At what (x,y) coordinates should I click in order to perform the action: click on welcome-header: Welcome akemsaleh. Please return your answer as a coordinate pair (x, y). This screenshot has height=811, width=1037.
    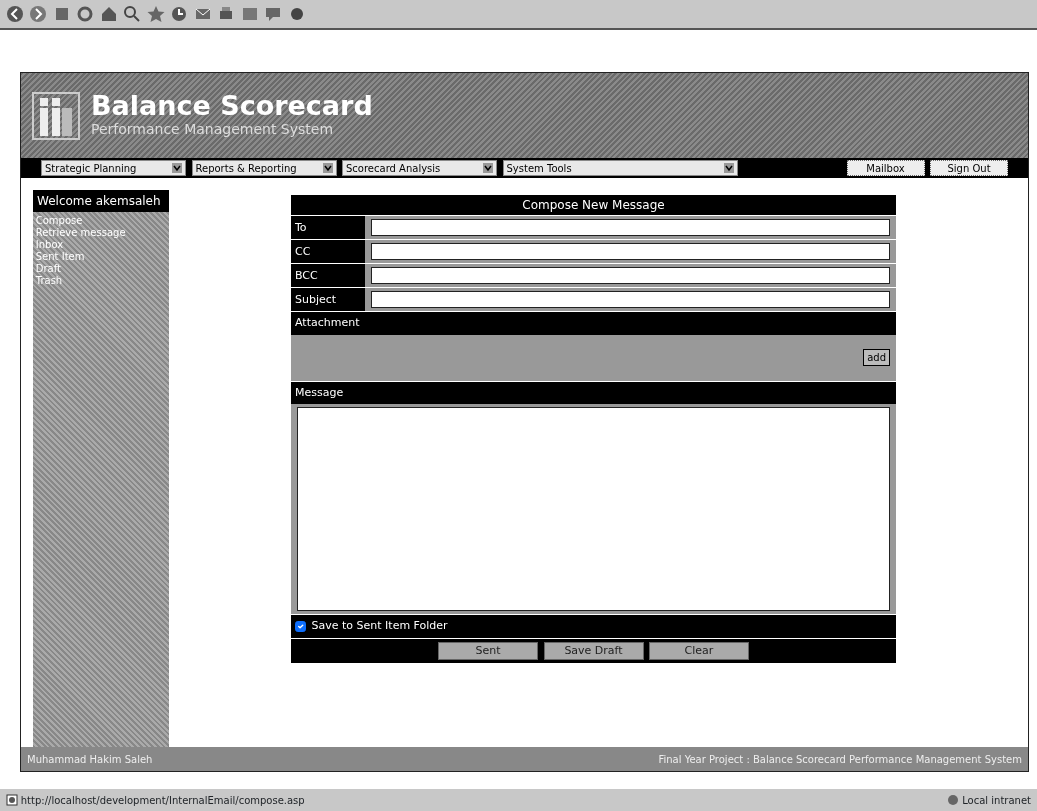
    Looking at the image, I should click on (101, 201).